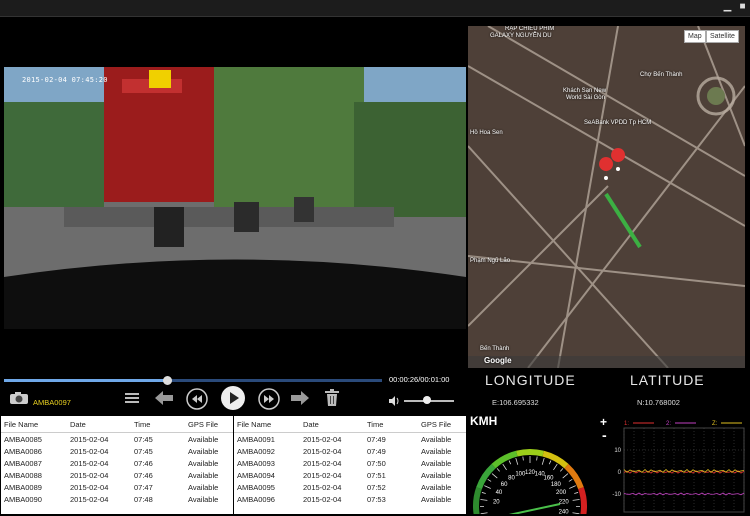 The height and width of the screenshot is (516, 750). What do you see at coordinates (556, 485) in the screenshot?
I see `gauge-tick-label: 180` at bounding box center [556, 485].